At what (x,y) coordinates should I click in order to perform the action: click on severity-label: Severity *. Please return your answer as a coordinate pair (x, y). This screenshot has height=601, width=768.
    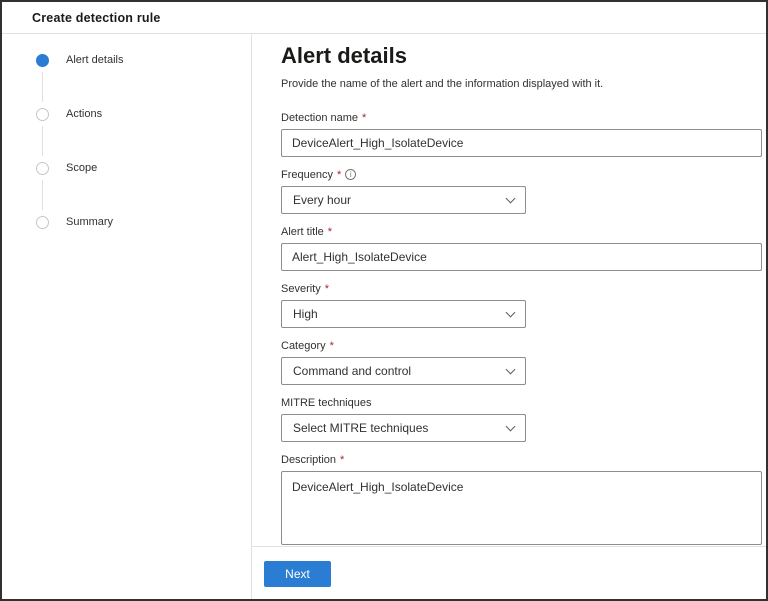
    Looking at the image, I should click on (305, 288).